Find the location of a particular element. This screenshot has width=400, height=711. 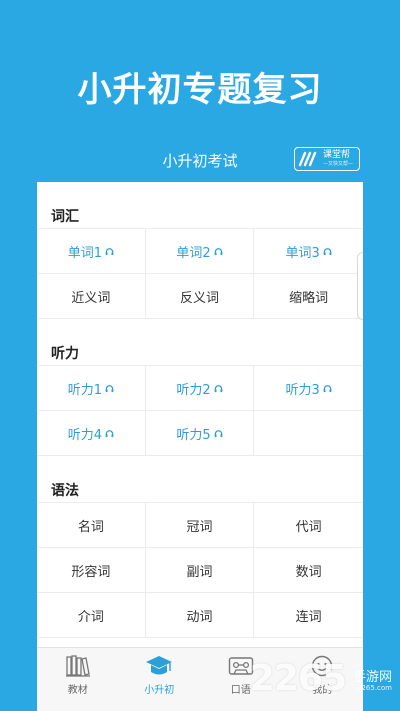

item-label: 反义词 is located at coordinates (199, 298).